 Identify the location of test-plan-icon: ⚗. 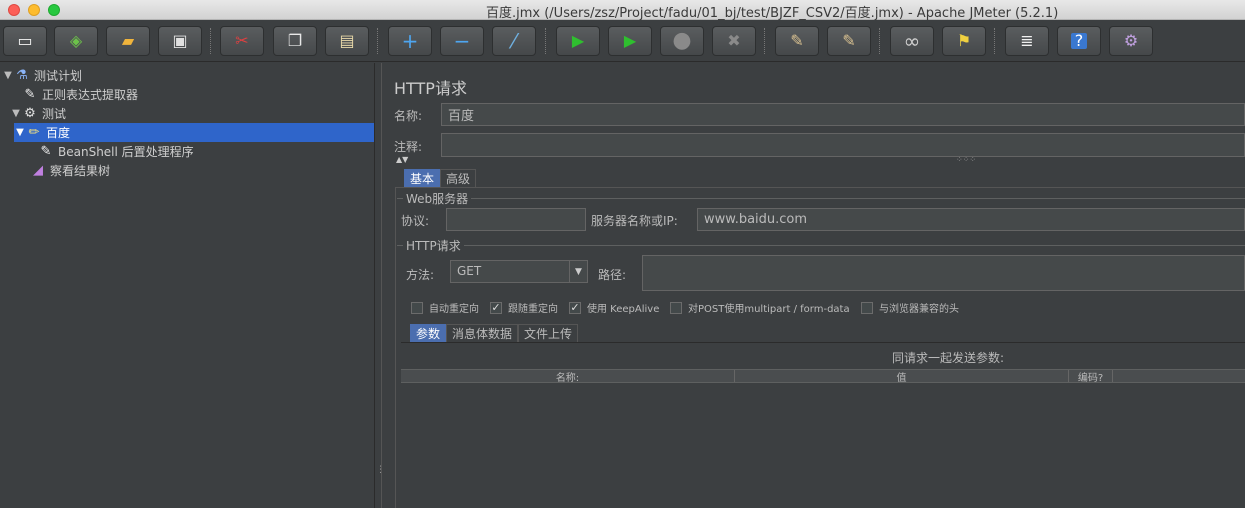
(22, 75).